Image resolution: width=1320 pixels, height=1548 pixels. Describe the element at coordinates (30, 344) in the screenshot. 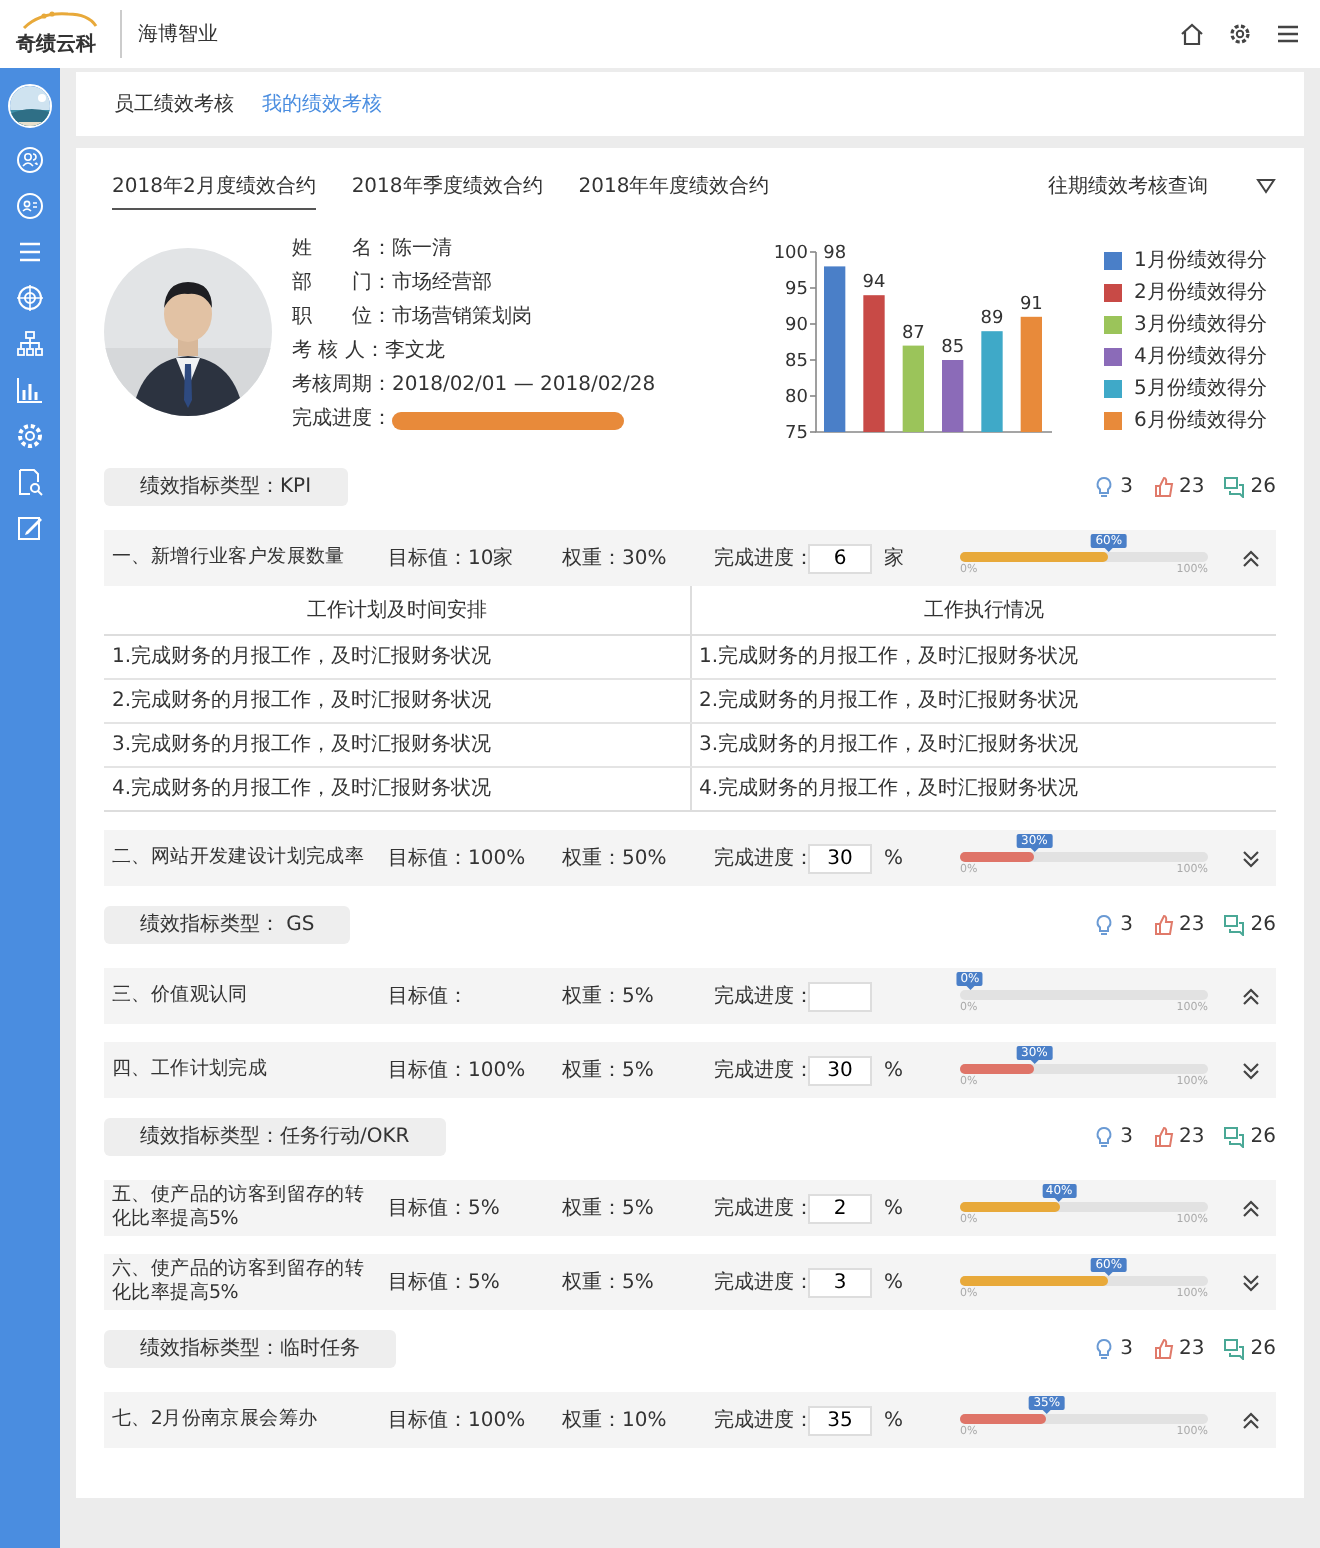

I see `org-chart-icon` at that location.